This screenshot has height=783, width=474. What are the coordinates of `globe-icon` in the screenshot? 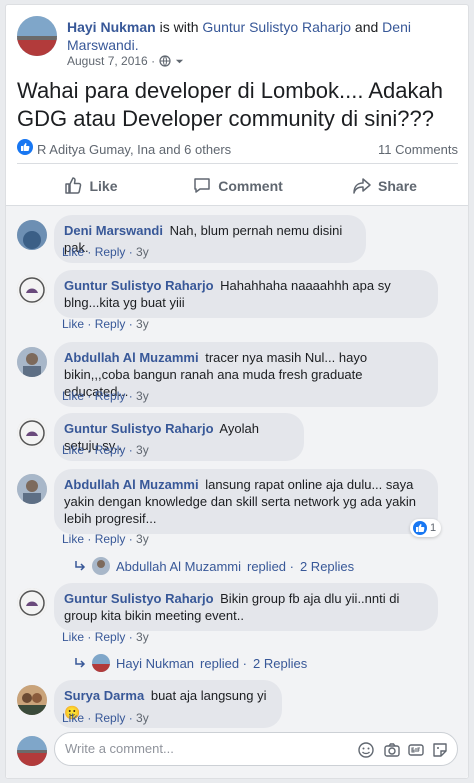 It's located at (165, 61).